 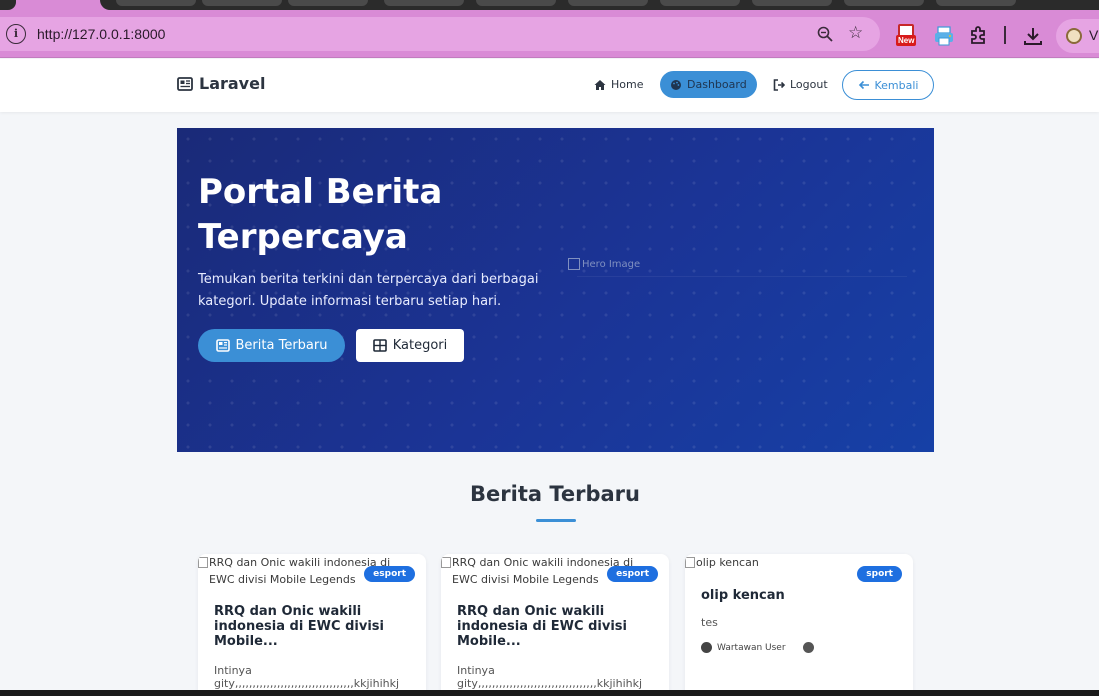 What do you see at coordinates (896, 85) in the screenshot?
I see `back-button-label: Kembali` at bounding box center [896, 85].